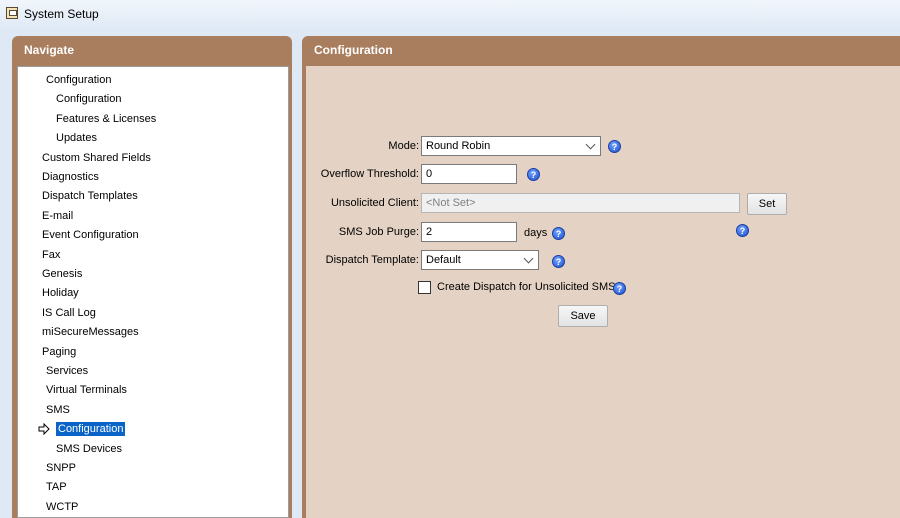  I want to click on nav-item: IS Call Log, so click(69, 313).